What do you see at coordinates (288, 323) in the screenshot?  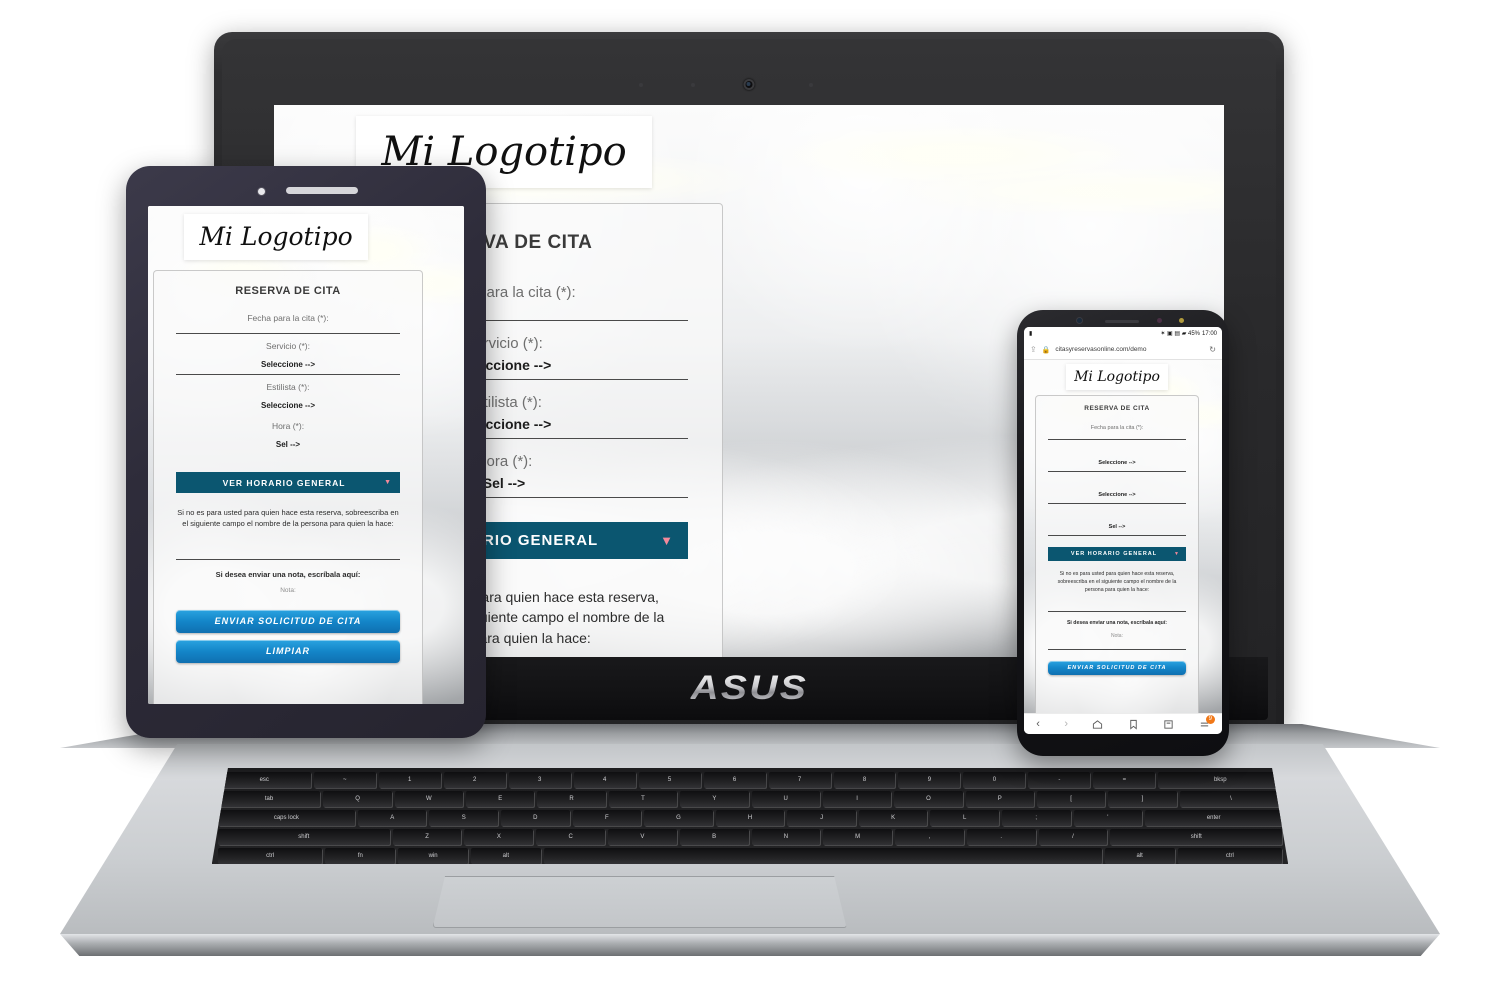 I see `field-fecha: Fecha para la cita (*):` at bounding box center [288, 323].